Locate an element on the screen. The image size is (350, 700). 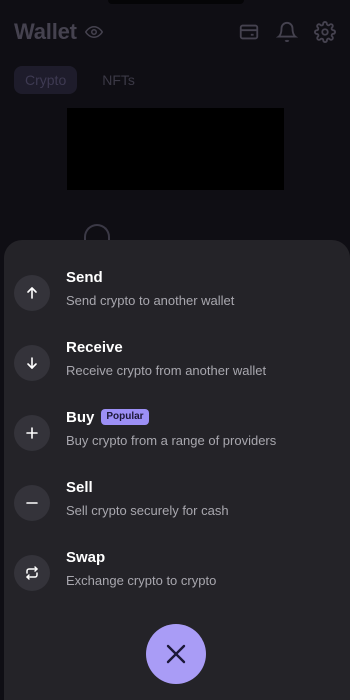
tab-crypto: Crypto is located at coordinates (46, 80).